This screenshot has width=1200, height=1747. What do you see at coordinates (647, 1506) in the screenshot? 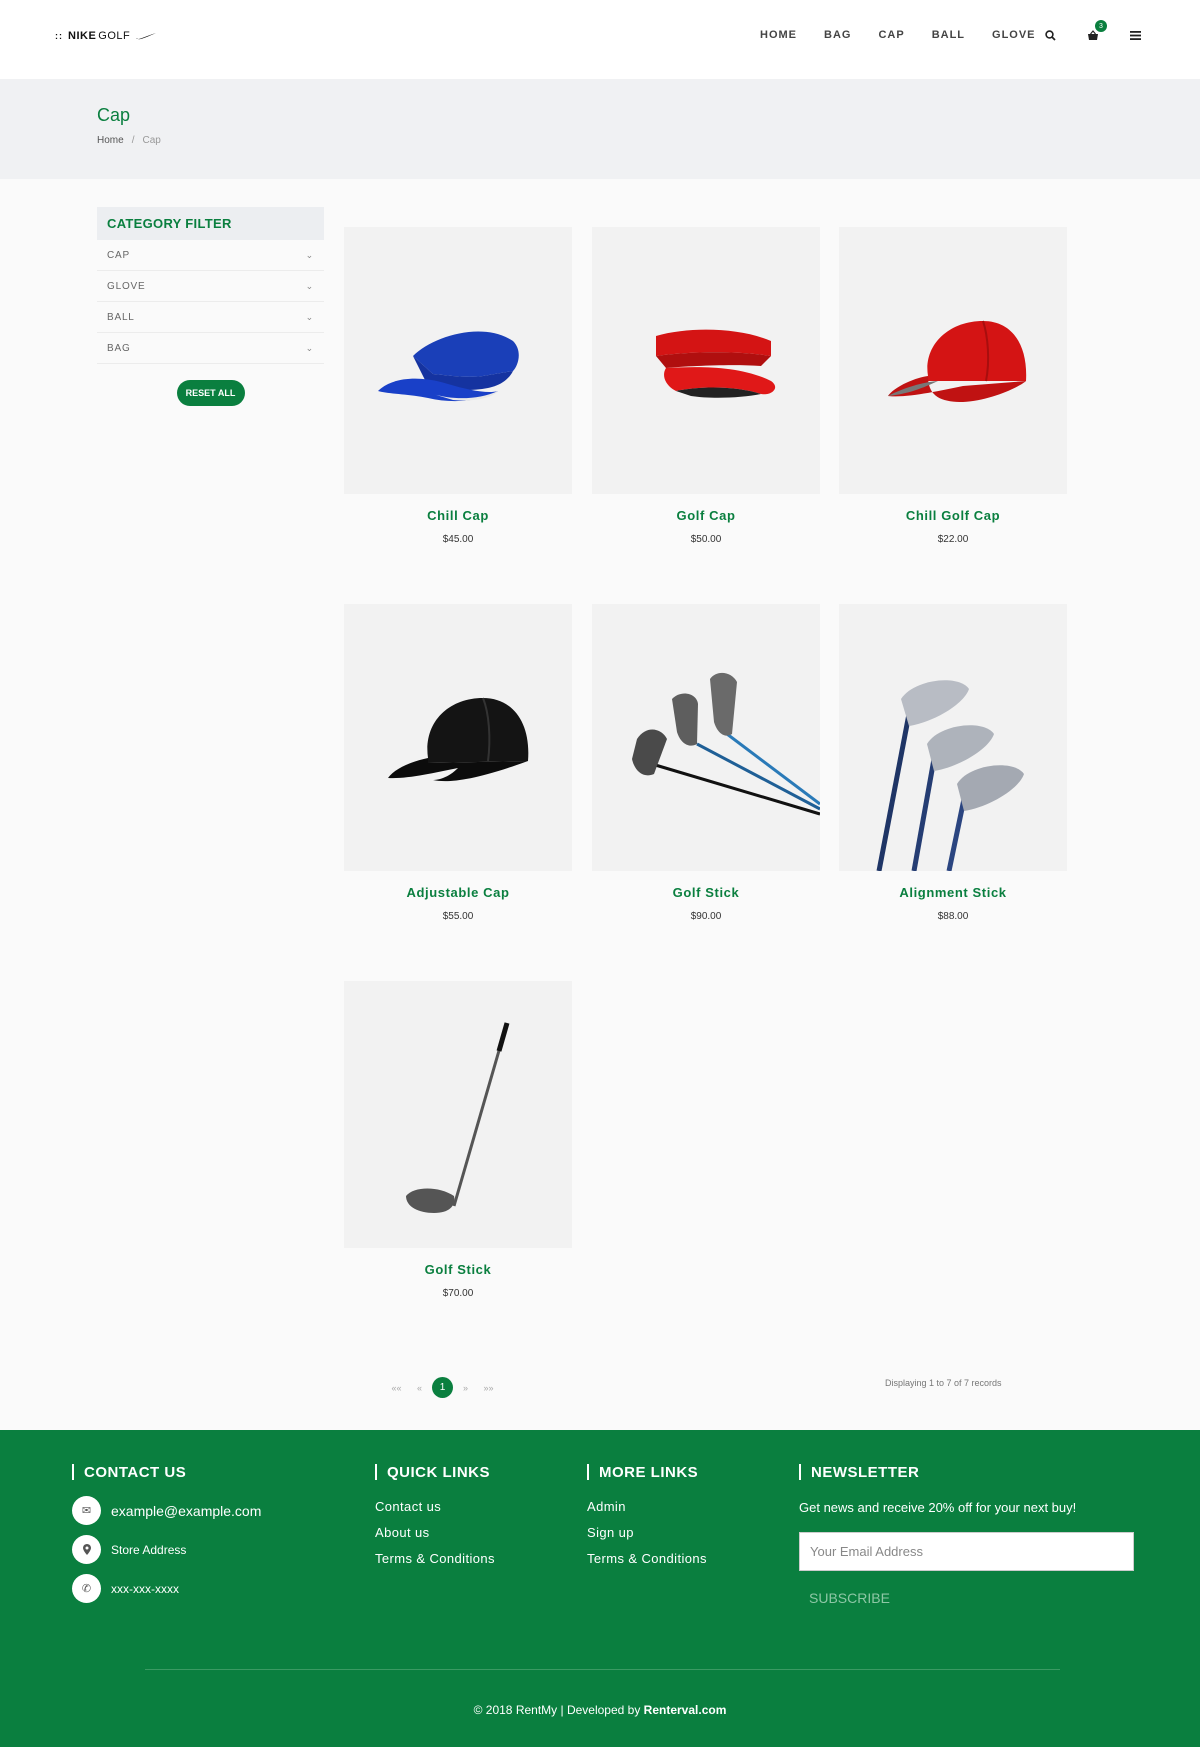
I see `footer-link-admin: Admin` at bounding box center [647, 1506].